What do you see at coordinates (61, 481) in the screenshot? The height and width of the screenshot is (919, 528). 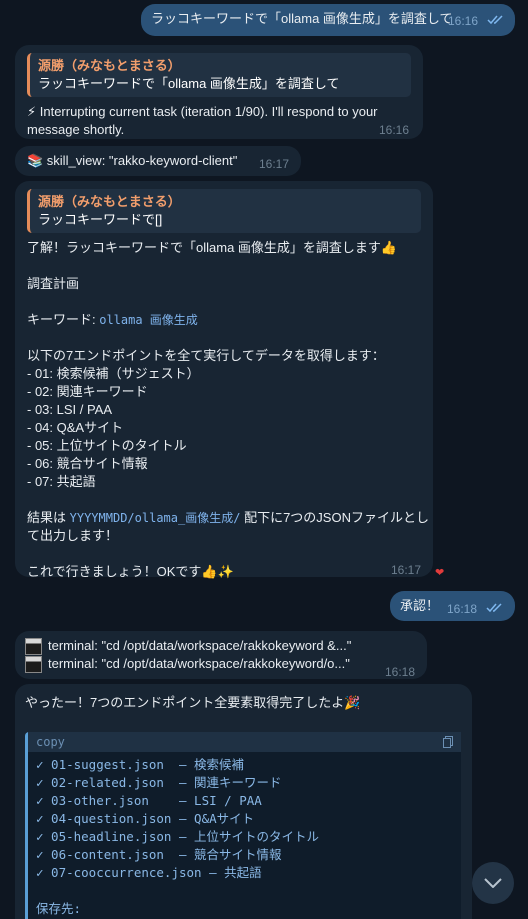 I see `endpoint-item: - 07: 共起語` at bounding box center [61, 481].